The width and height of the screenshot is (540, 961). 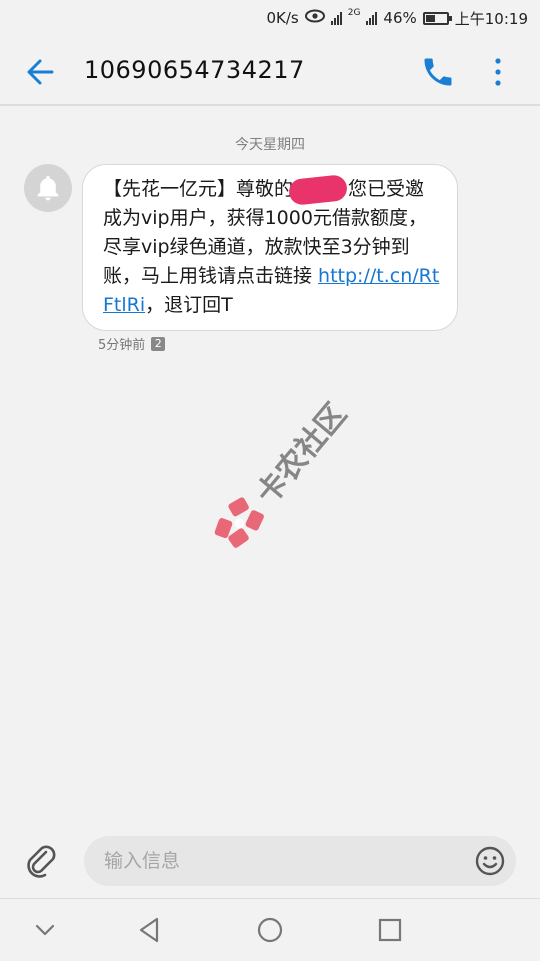 I want to click on message-text-part3: ，退订回T, so click(x=189, y=305).